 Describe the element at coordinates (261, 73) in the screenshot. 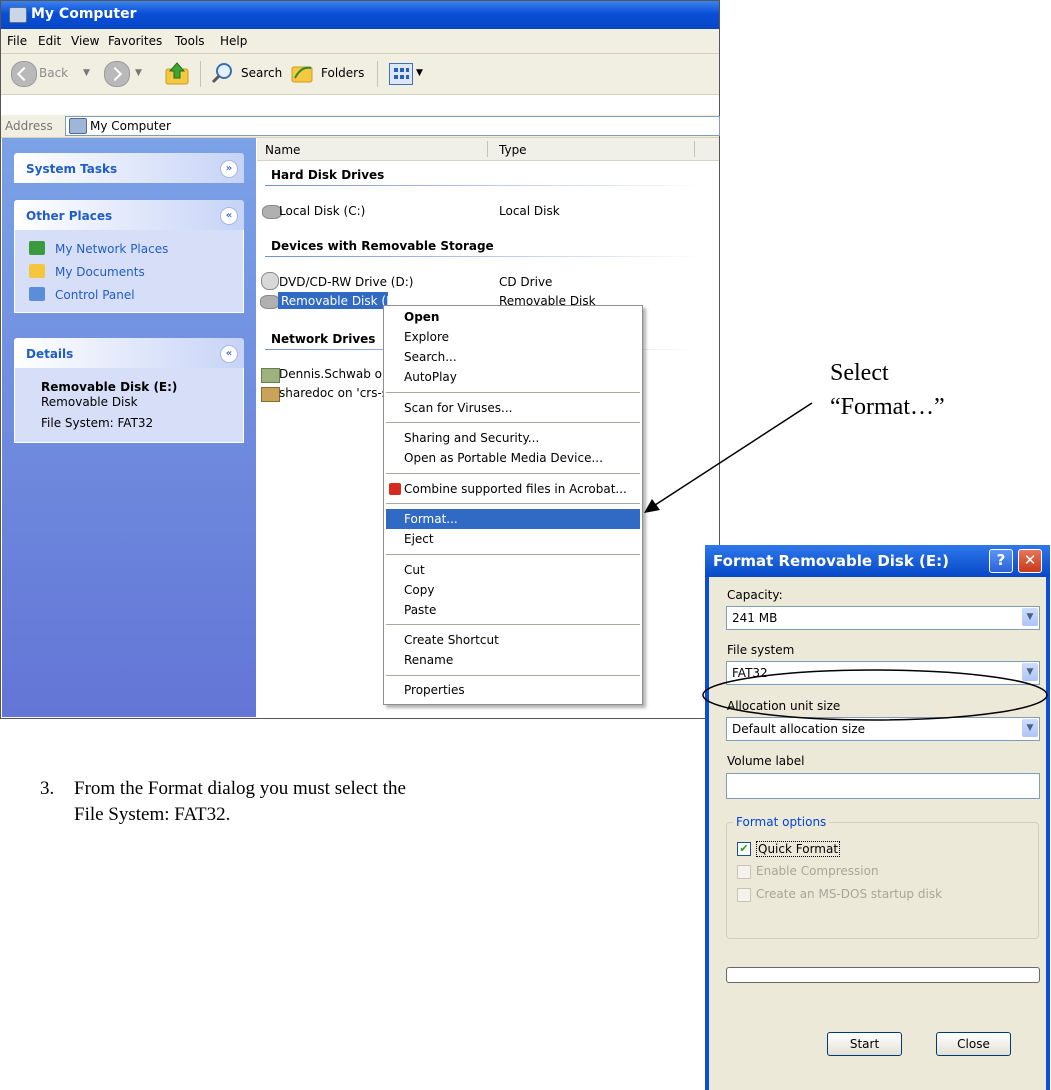

I see `search-button: Search` at that location.